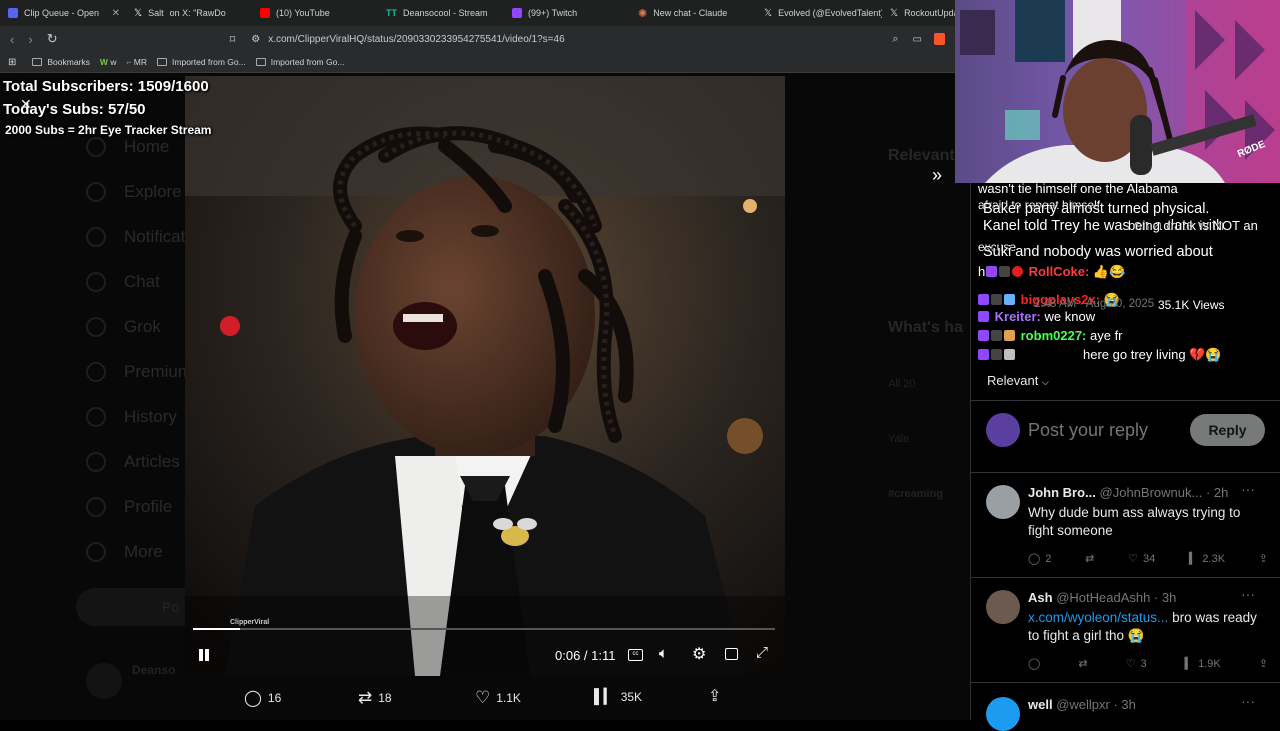  What do you see at coordinates (921, 155) in the screenshot?
I see `relevant-heading-dimmed: Relevant` at bounding box center [921, 155].